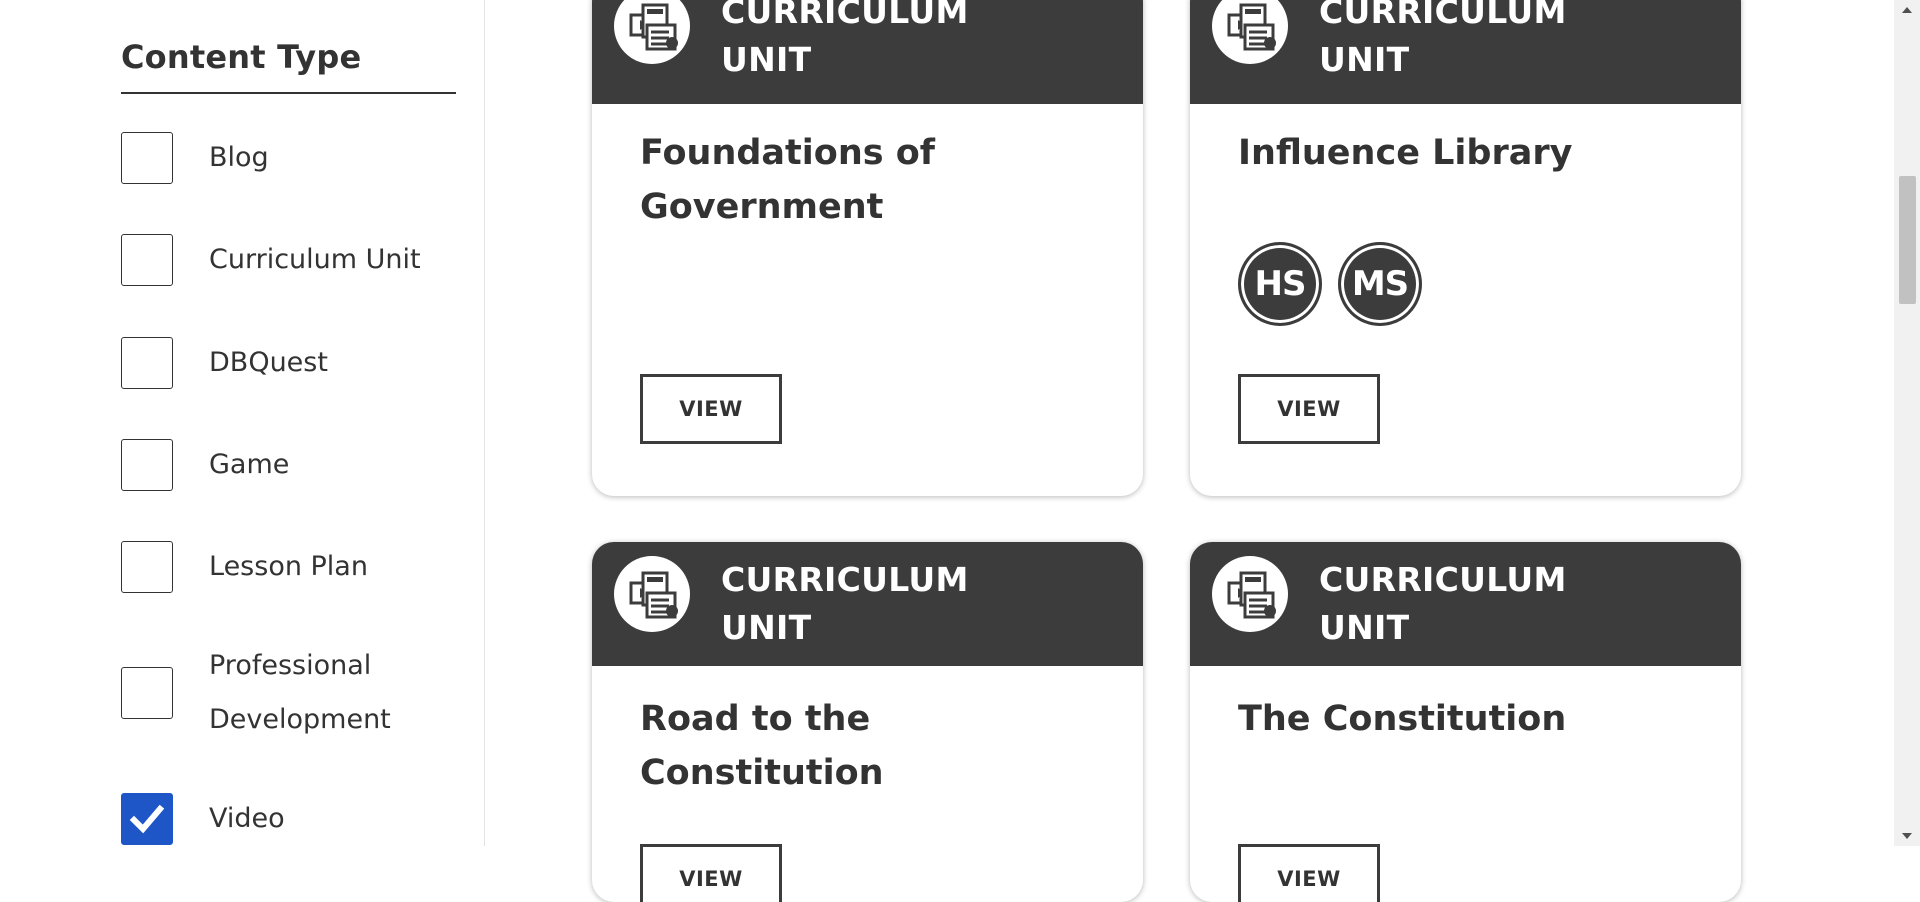 This screenshot has width=1920, height=902. I want to click on filter-label: Video, so click(247, 819).